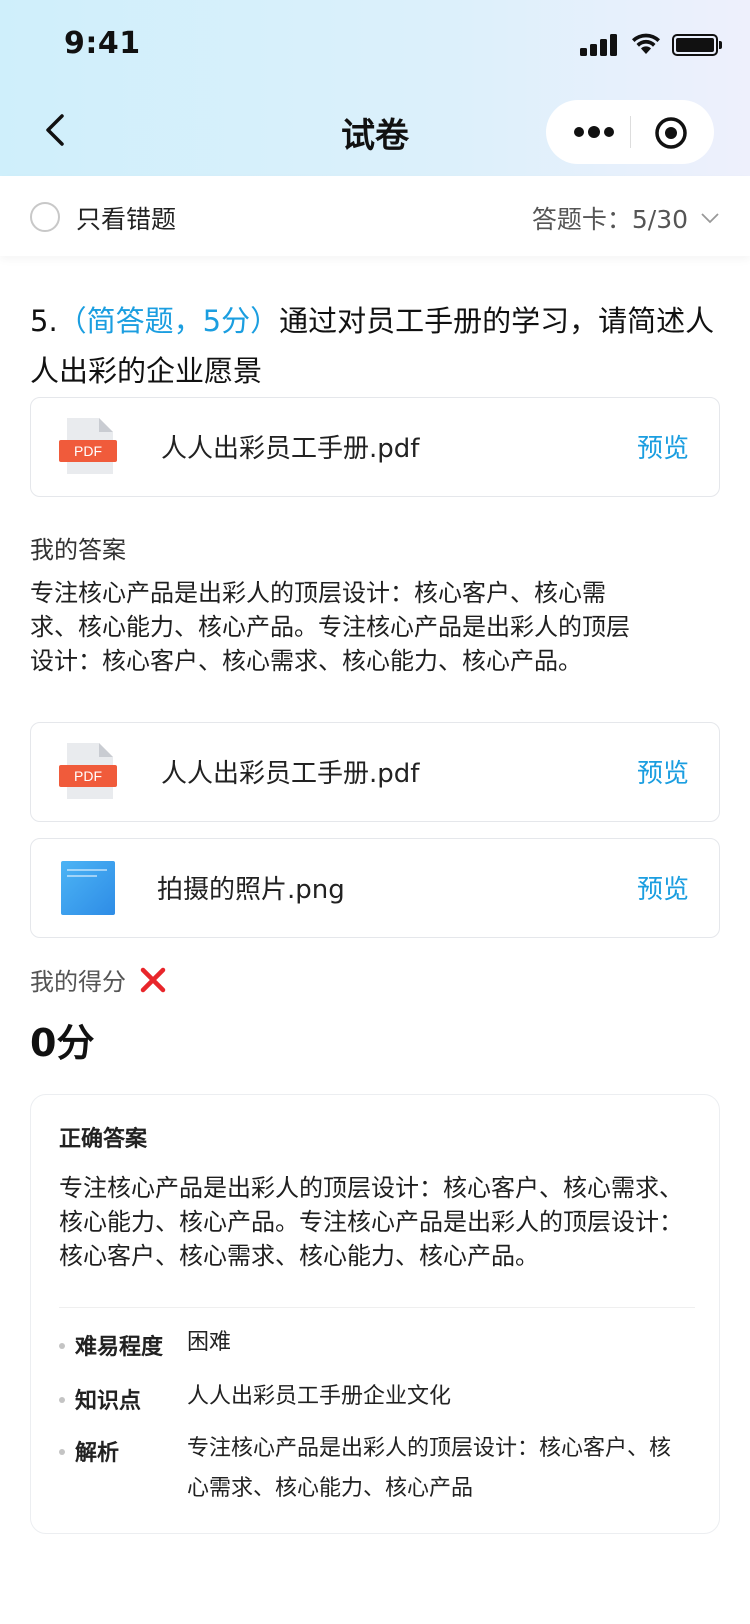 The image size is (750, 1624). What do you see at coordinates (44, 321) in the screenshot?
I see `question-number: 5.` at bounding box center [44, 321].